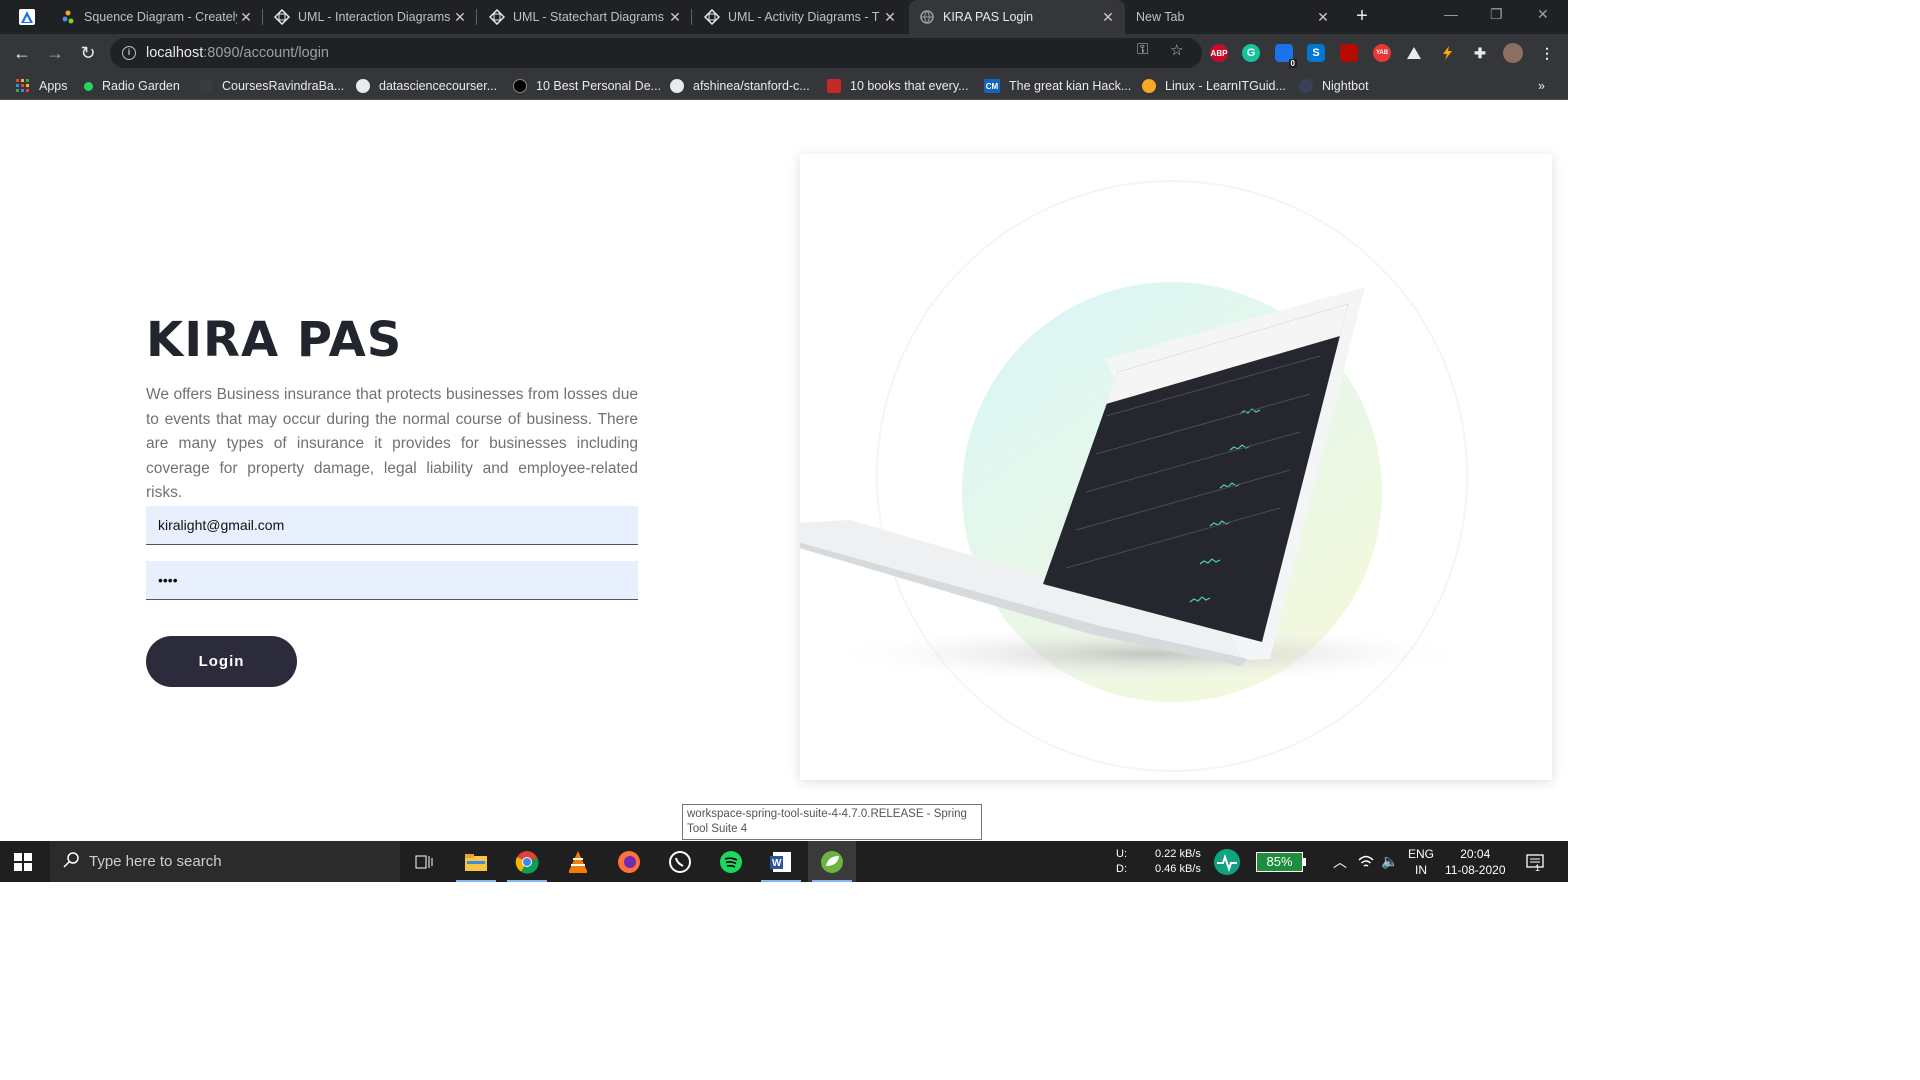 The image size is (1920, 1080). What do you see at coordinates (520, 86) in the screenshot?
I see `medium-icon` at bounding box center [520, 86].